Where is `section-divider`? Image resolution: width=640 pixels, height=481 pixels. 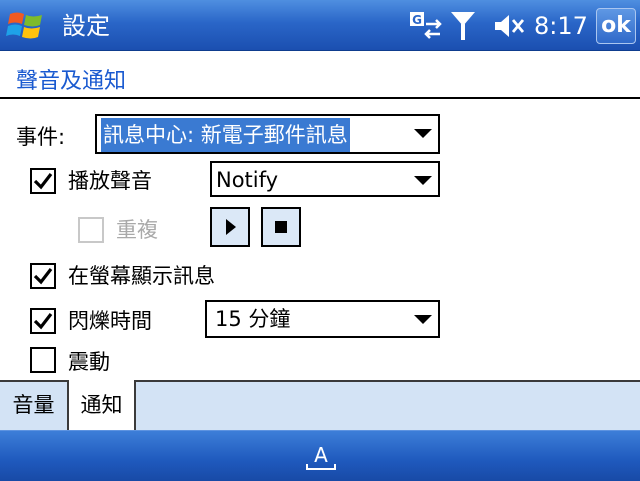 section-divider is located at coordinates (320, 98).